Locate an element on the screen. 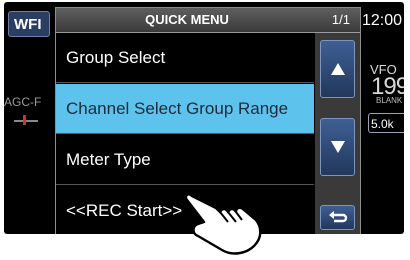  quick-menu-header: QUICK MENU 1/1 is located at coordinates (208, 20).